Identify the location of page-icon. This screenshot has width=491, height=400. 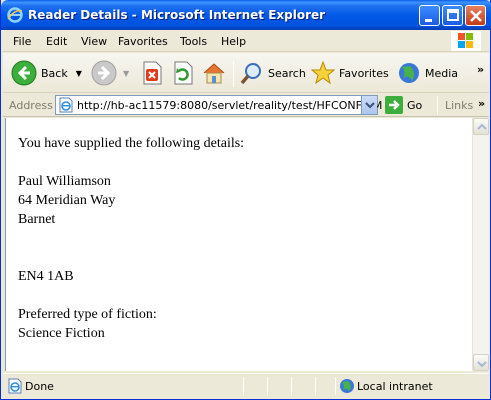
(66, 105).